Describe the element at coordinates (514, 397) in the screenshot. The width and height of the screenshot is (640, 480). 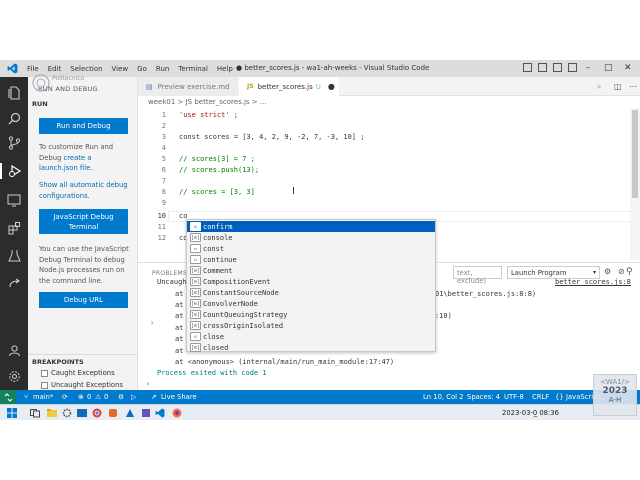
I see `encoding: UTF-8` at that location.